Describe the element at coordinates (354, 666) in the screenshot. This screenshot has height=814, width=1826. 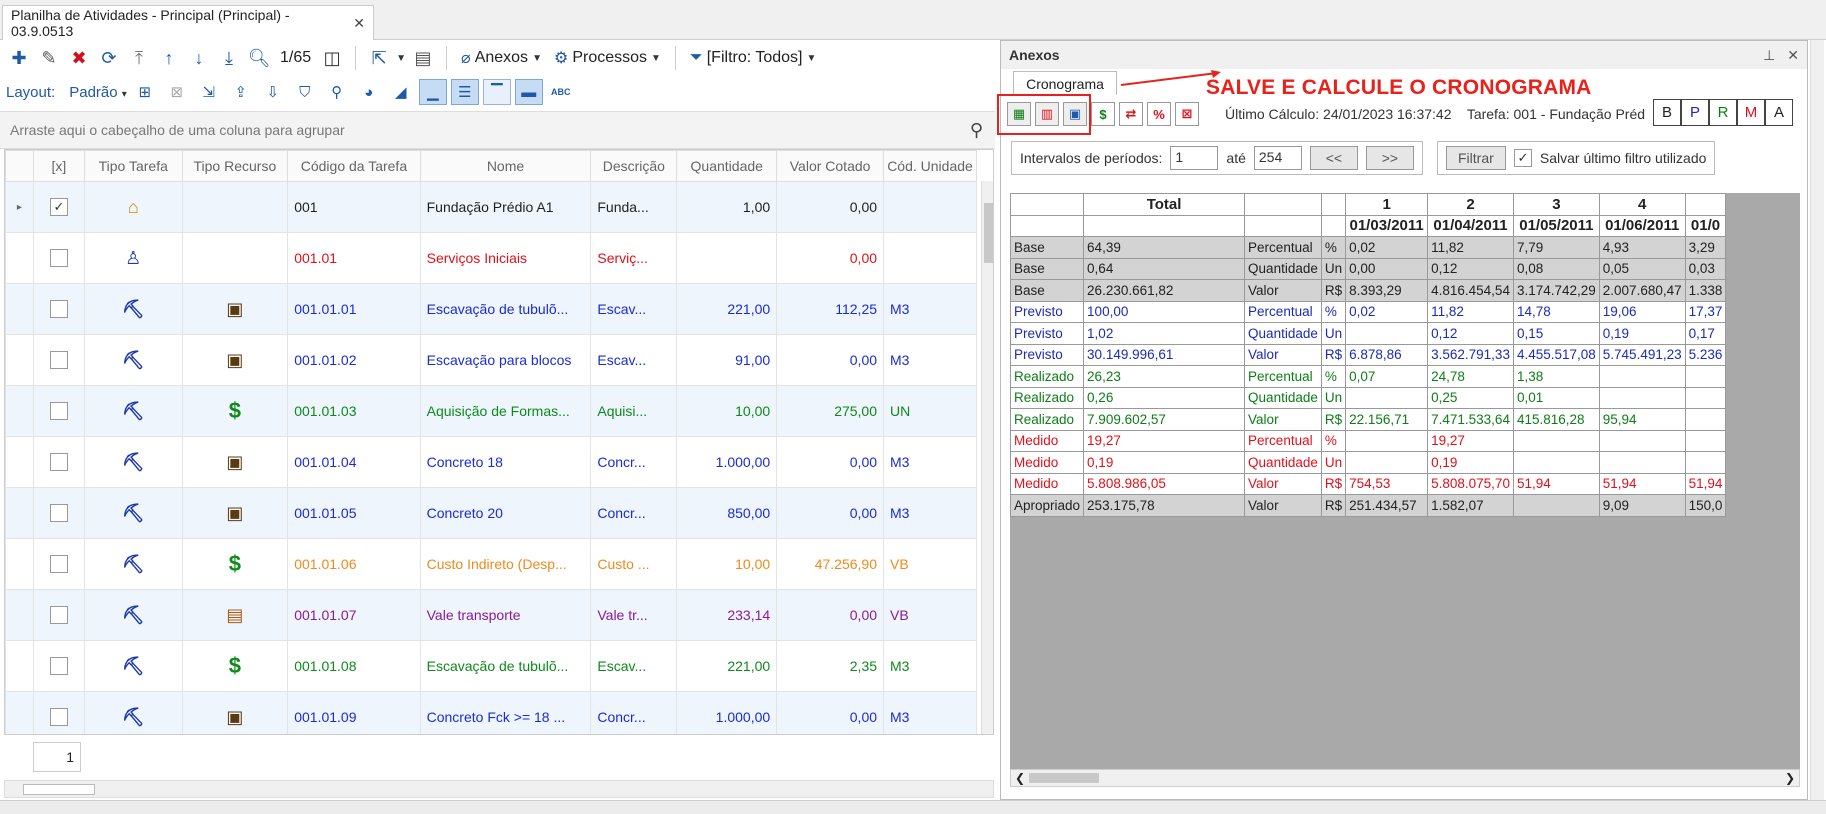
I see `codigo-cell: 001.01.08` at that location.